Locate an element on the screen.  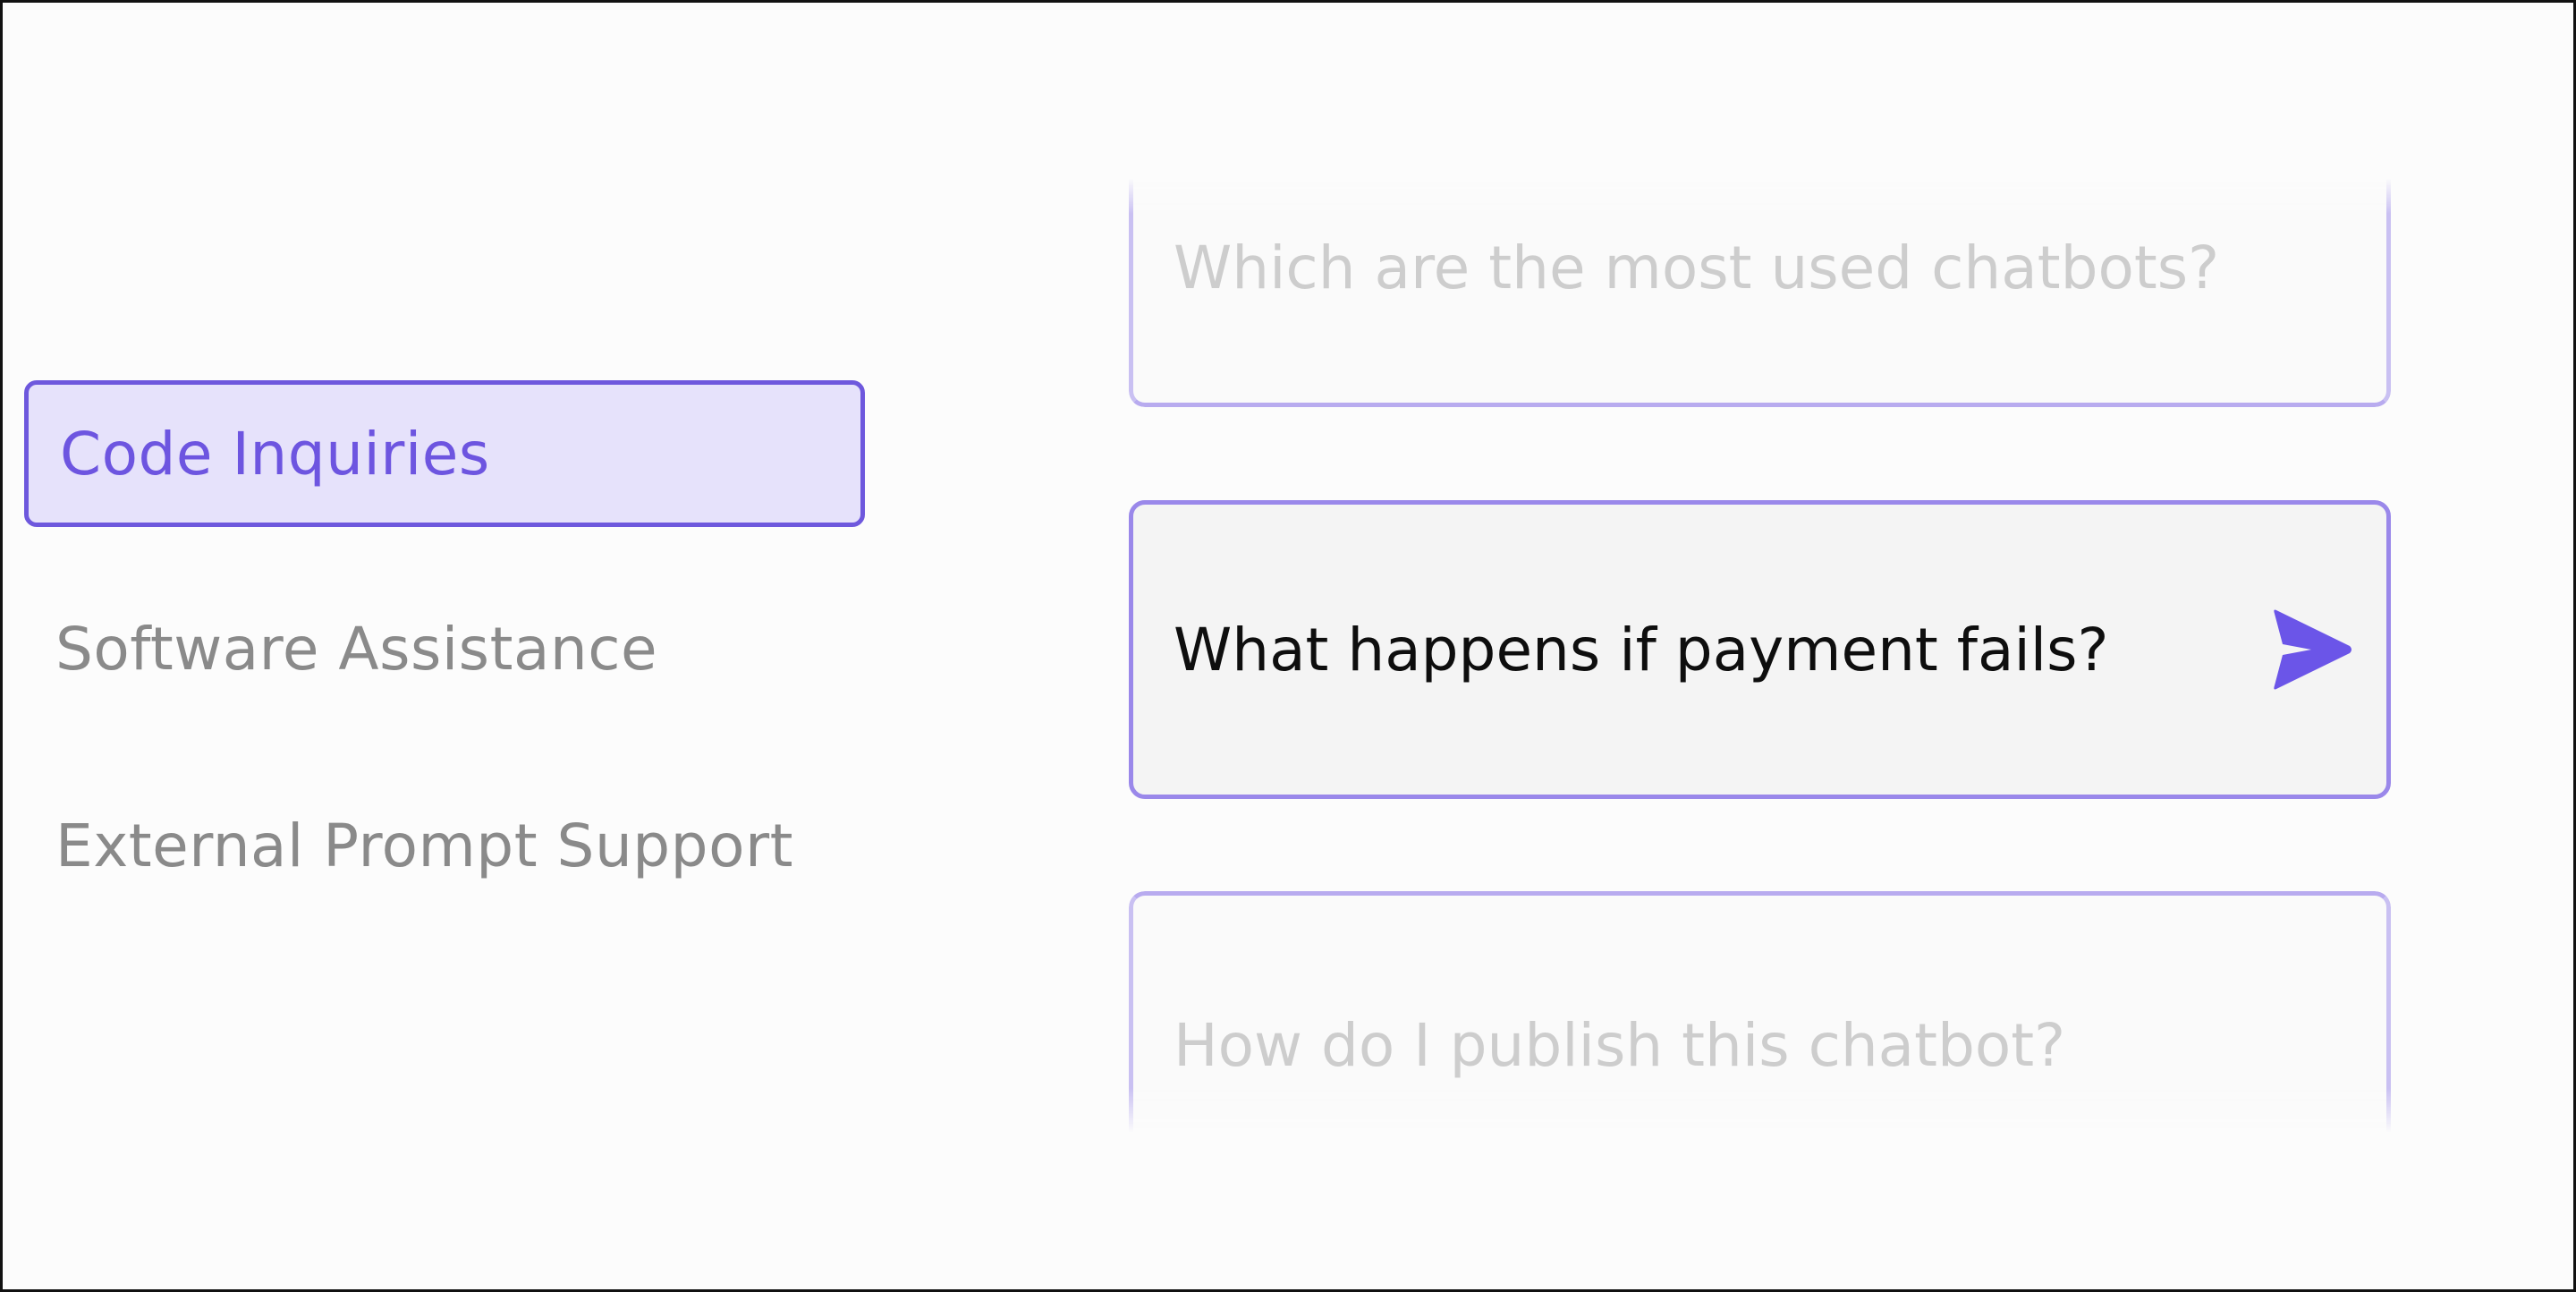
prompt-card-previous: Which are the most used chatbots? is located at coordinates (1760, 292).